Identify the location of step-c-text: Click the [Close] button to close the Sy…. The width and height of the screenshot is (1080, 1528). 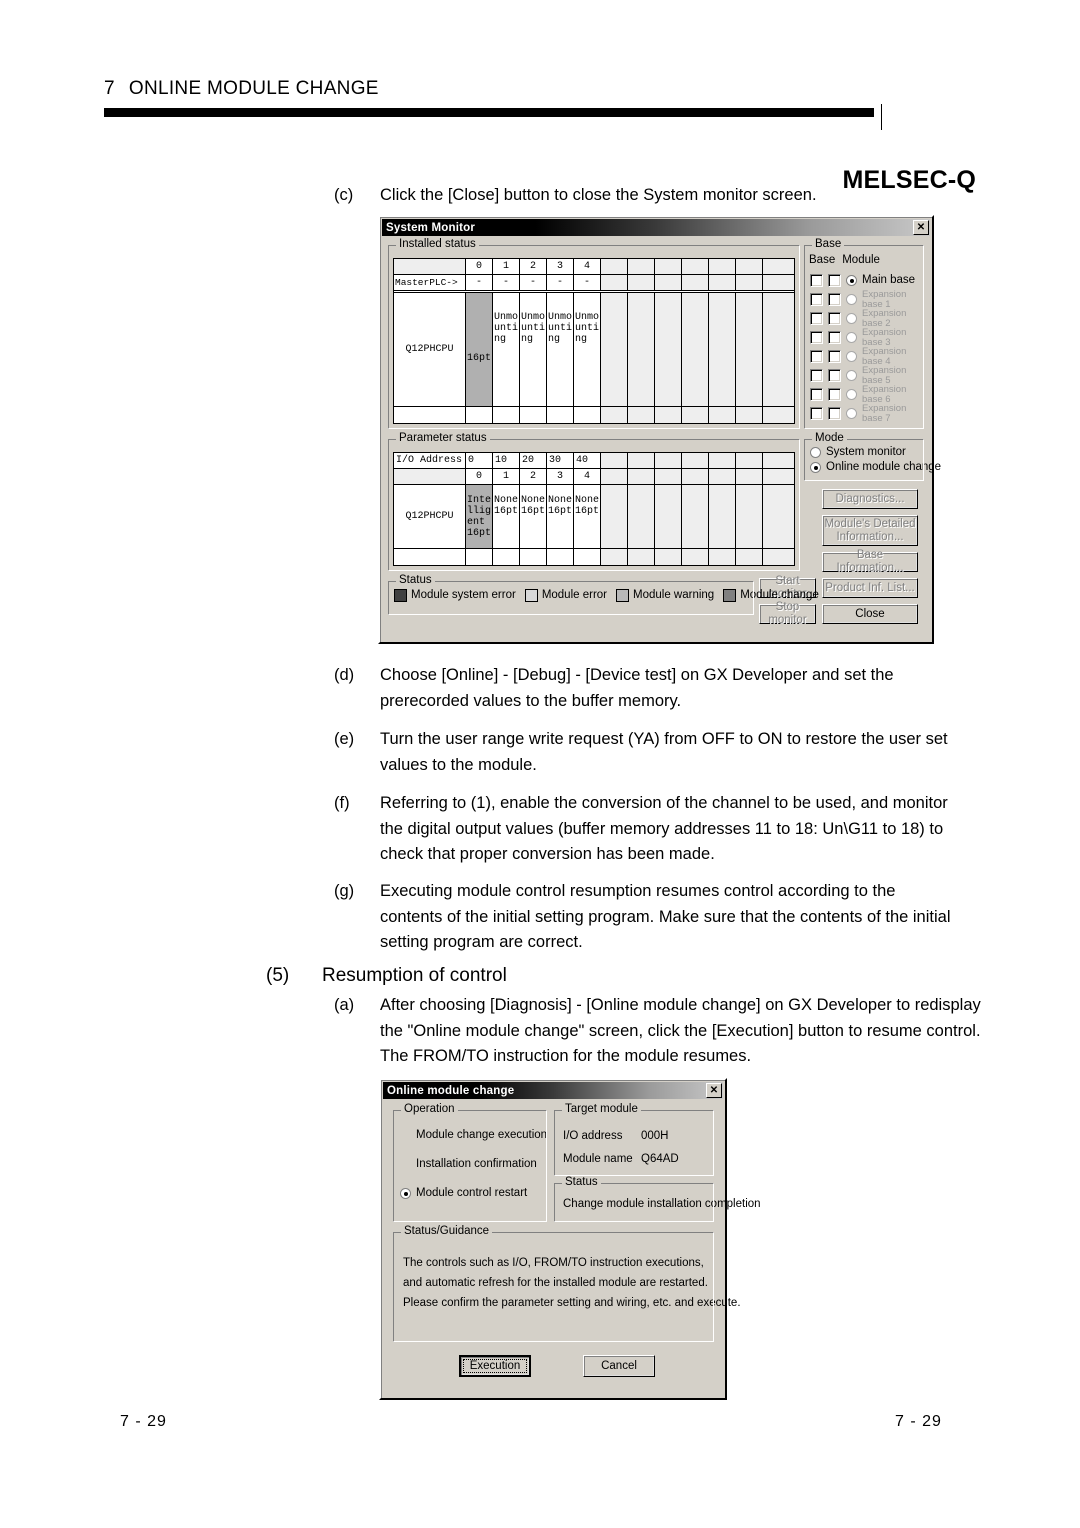
(598, 195).